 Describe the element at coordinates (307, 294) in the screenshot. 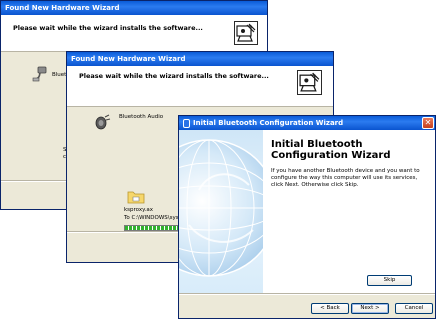

I see `footer-divider` at that location.